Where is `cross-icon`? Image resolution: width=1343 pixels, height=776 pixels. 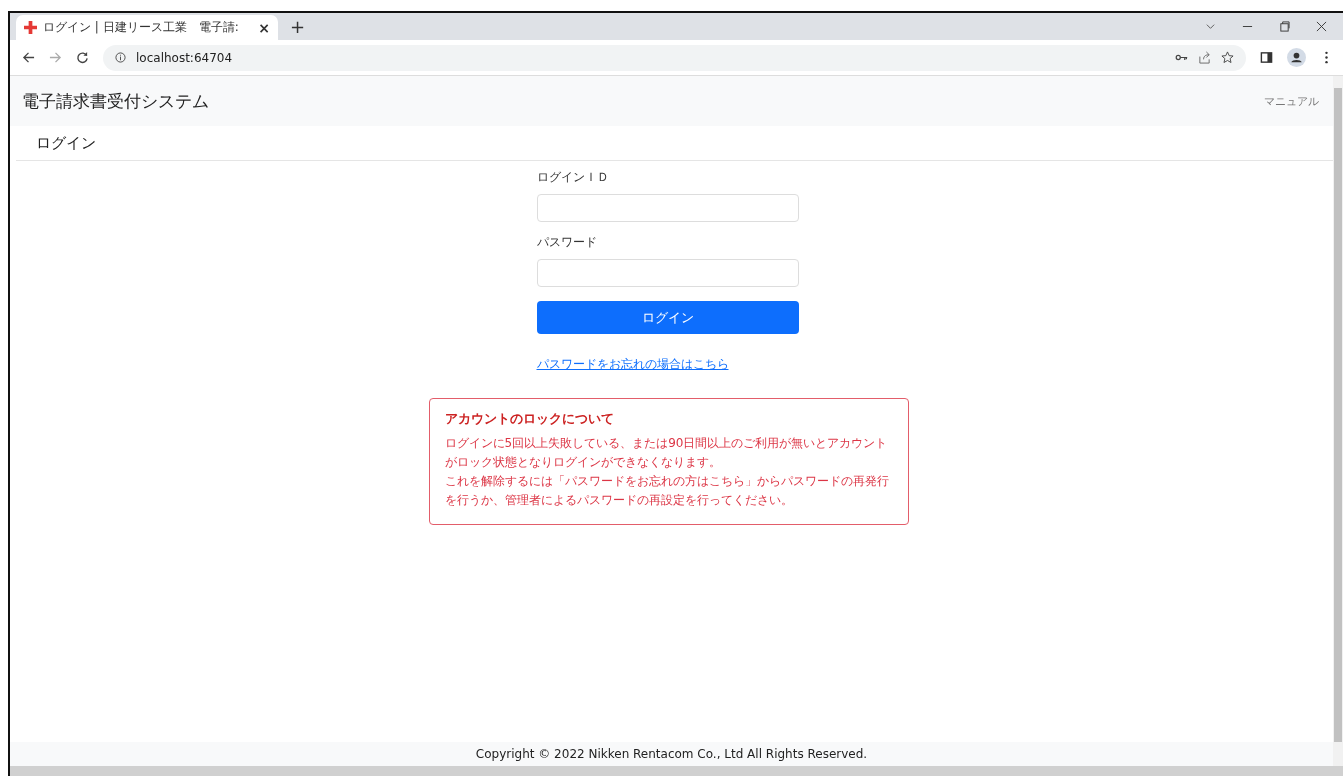
cross-icon is located at coordinates (30, 27).